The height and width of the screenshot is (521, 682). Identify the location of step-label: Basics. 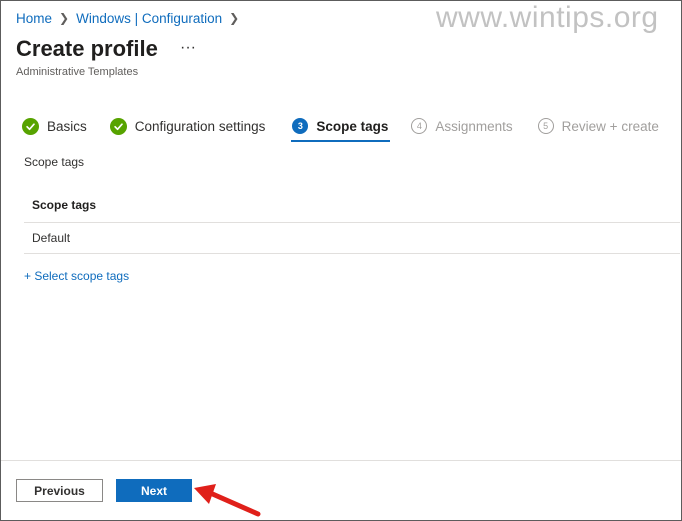
(67, 126).